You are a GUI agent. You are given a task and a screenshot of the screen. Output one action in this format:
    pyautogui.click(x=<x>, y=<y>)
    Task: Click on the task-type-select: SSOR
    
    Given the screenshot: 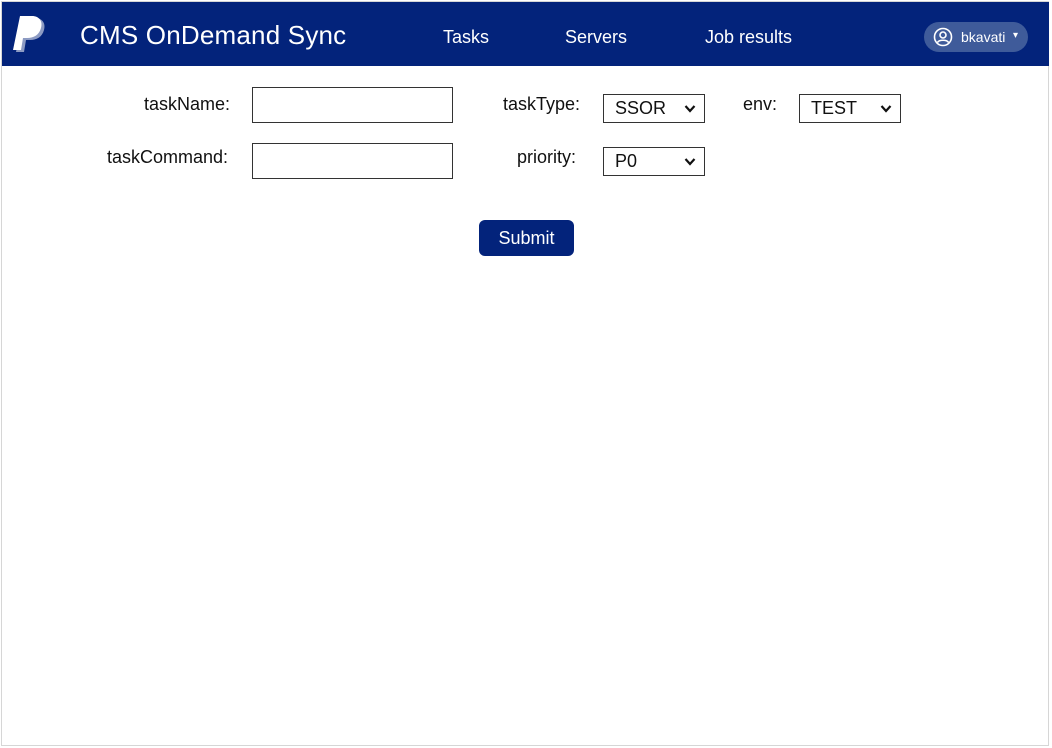 What is the action you would take?
    pyautogui.click(x=654, y=108)
    